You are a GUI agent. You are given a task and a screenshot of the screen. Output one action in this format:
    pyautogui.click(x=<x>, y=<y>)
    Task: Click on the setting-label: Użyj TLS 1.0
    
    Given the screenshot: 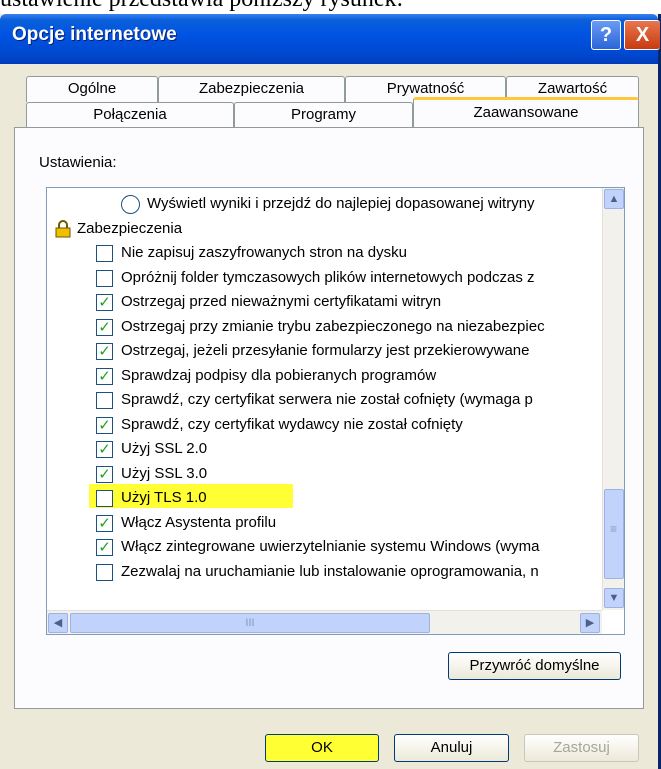 What is the action you would take?
    pyautogui.click(x=164, y=497)
    